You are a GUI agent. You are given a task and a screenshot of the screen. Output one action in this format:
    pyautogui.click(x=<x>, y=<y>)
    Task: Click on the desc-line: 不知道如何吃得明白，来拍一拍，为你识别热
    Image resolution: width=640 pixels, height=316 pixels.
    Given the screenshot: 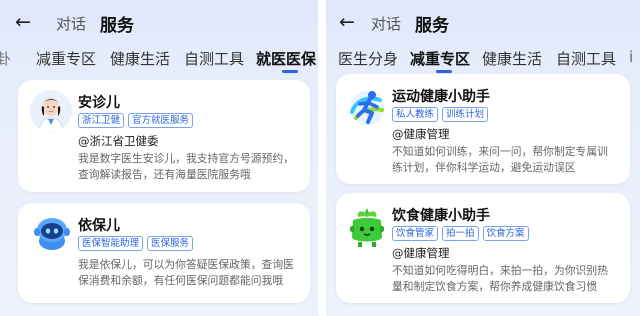 What is the action you would take?
    pyautogui.click(x=500, y=270)
    